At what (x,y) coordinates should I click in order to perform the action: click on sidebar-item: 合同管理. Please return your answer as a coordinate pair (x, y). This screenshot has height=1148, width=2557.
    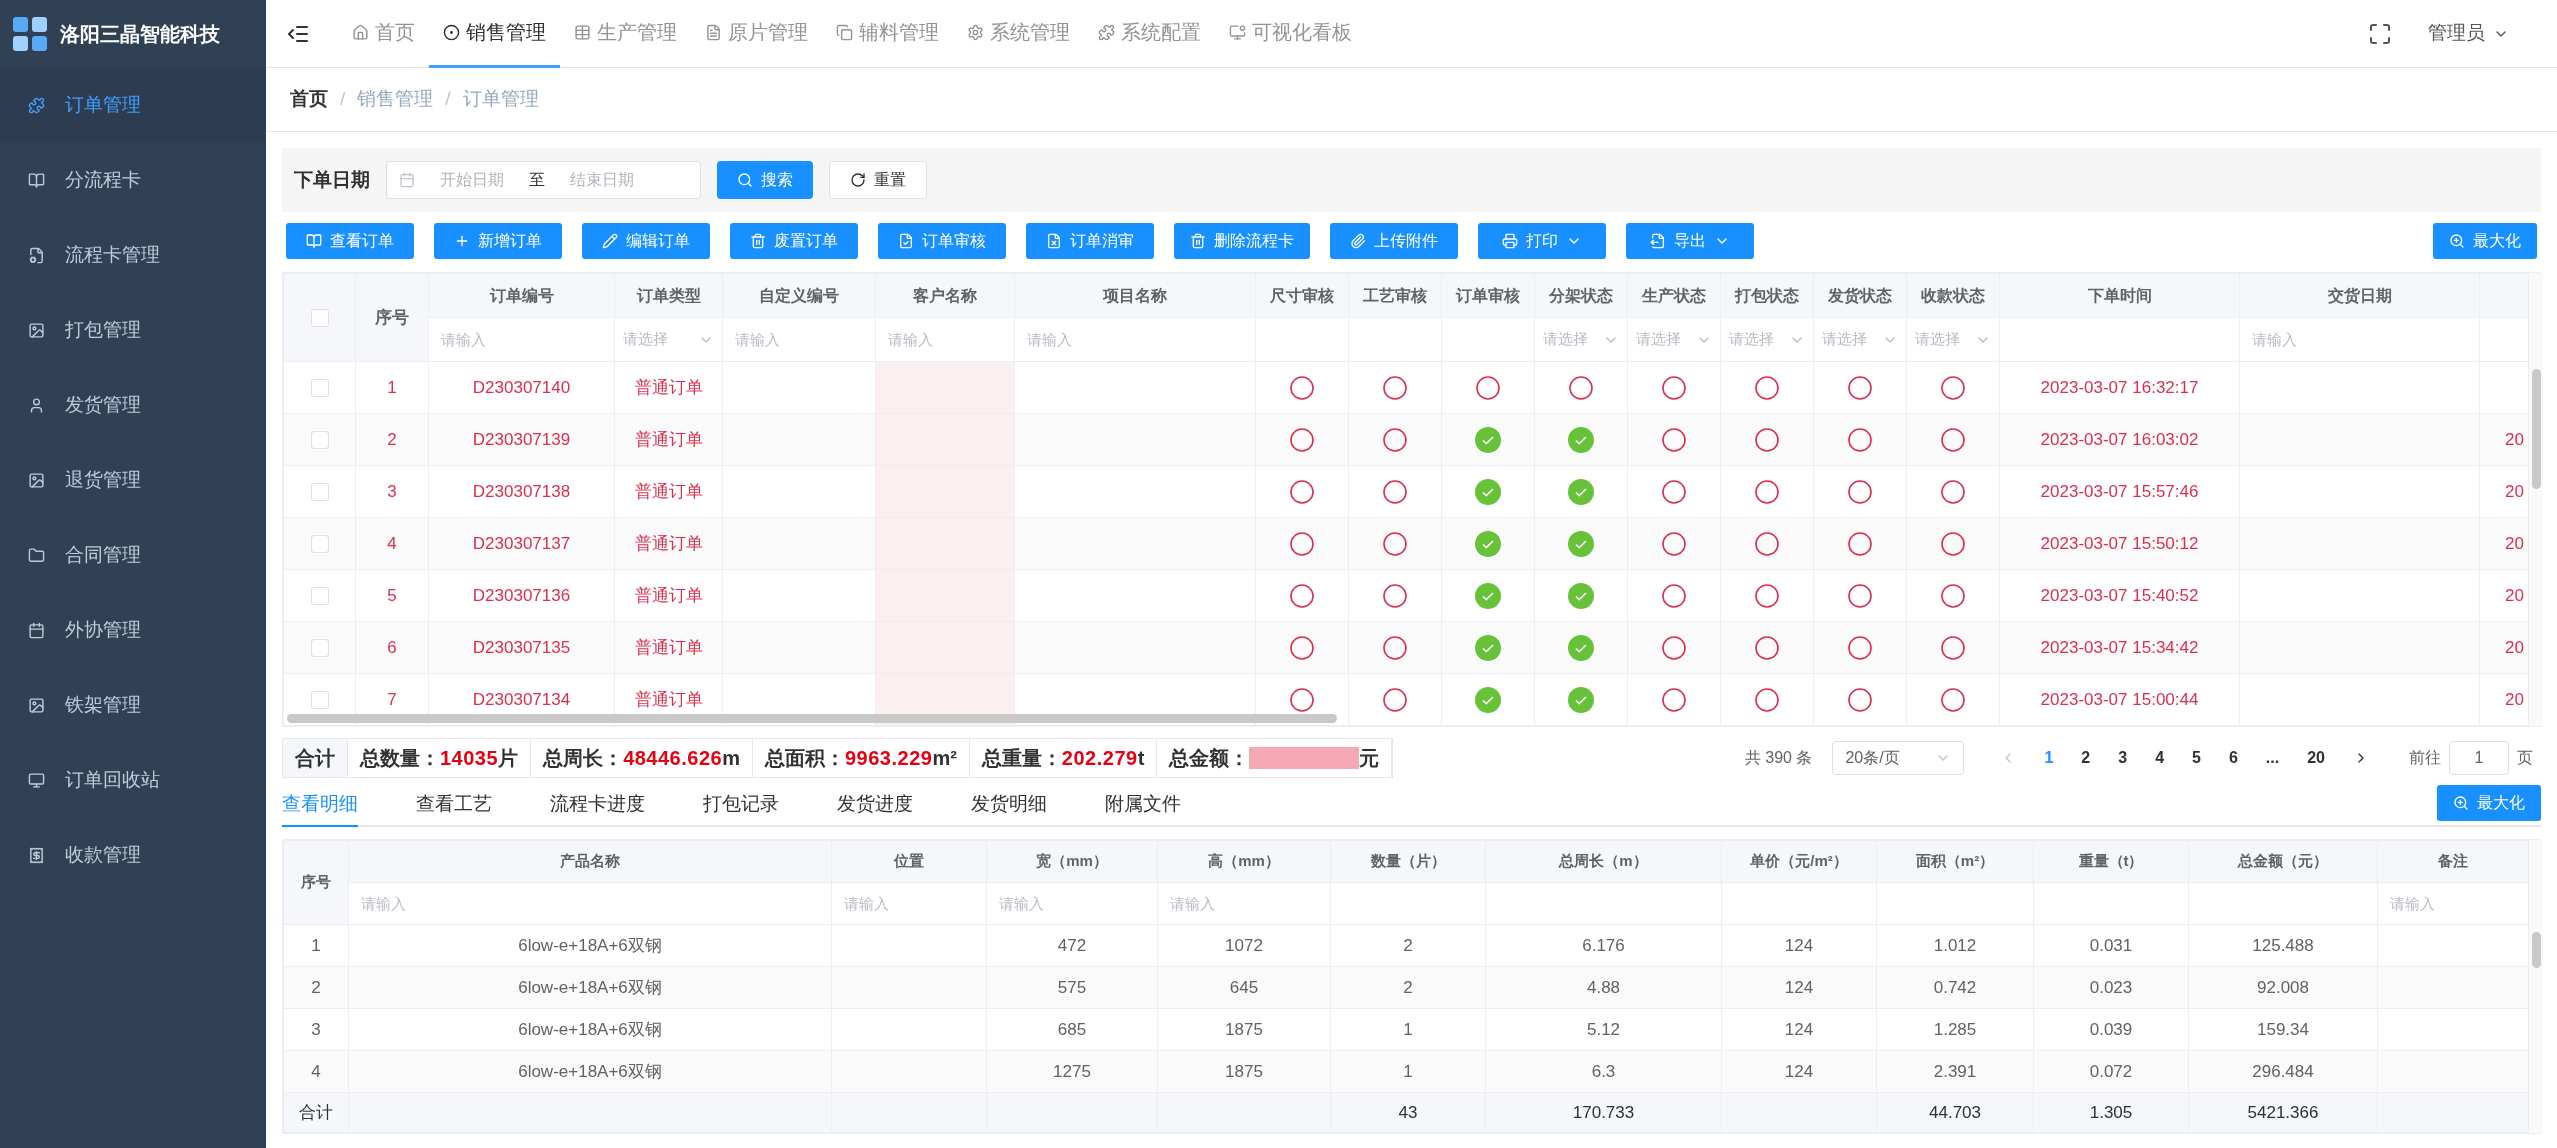
    Looking at the image, I should click on (133, 555).